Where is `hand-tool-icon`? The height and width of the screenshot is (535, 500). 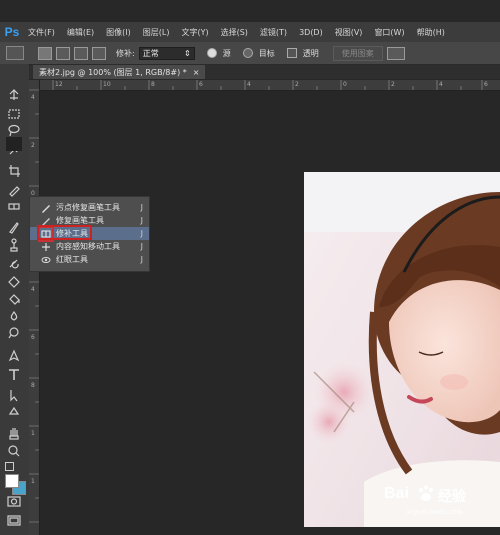
hand-tool-icon is located at coordinates (14, 434).